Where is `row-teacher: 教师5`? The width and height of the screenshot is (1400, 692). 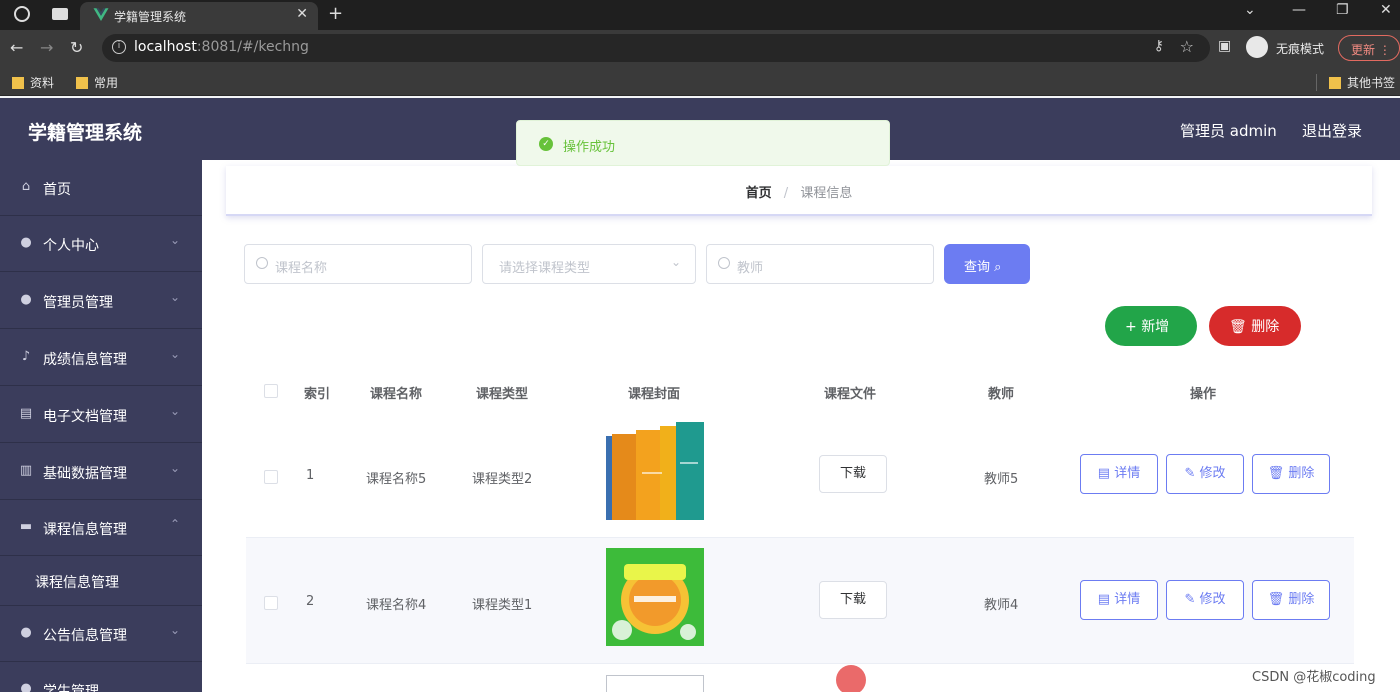
row-teacher: 教师5 is located at coordinates (1001, 479).